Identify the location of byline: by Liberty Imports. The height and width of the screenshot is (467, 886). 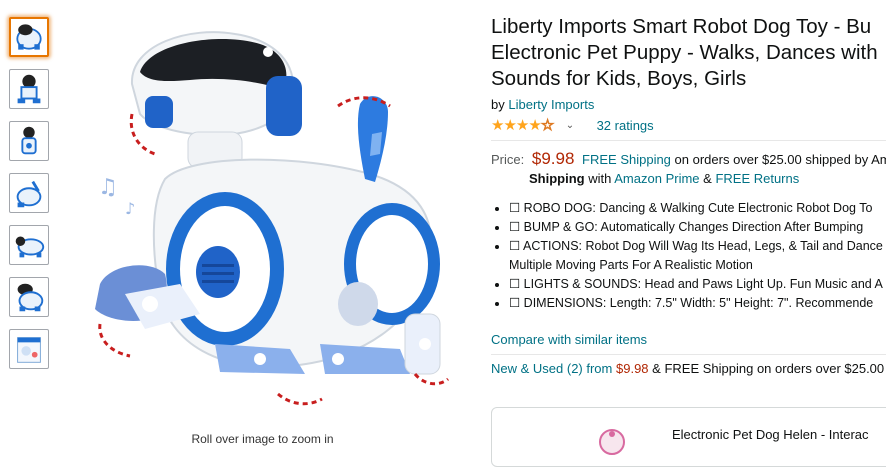
(542, 104).